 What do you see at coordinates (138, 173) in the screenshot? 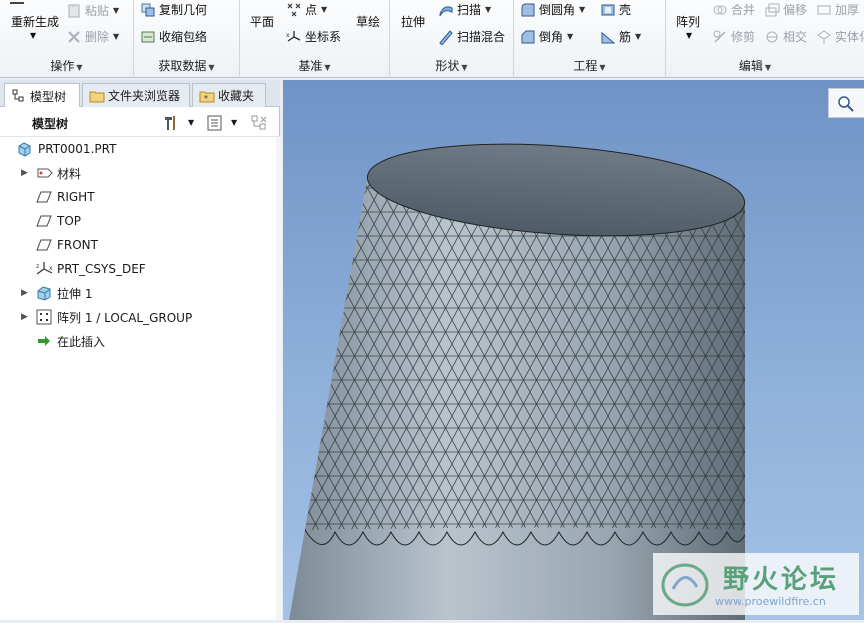
I see `tree-item-material: ▶ 材料` at bounding box center [138, 173].